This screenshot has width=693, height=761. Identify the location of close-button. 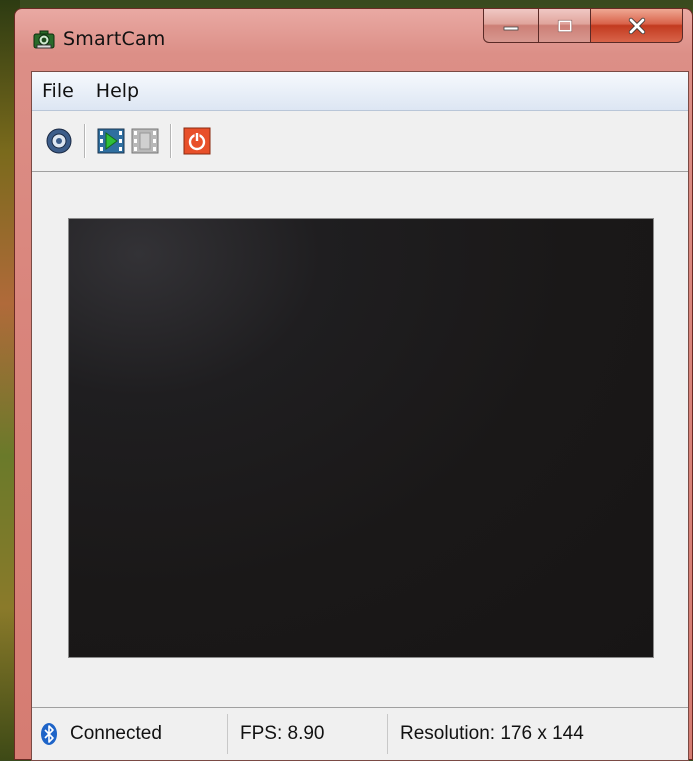
(637, 26).